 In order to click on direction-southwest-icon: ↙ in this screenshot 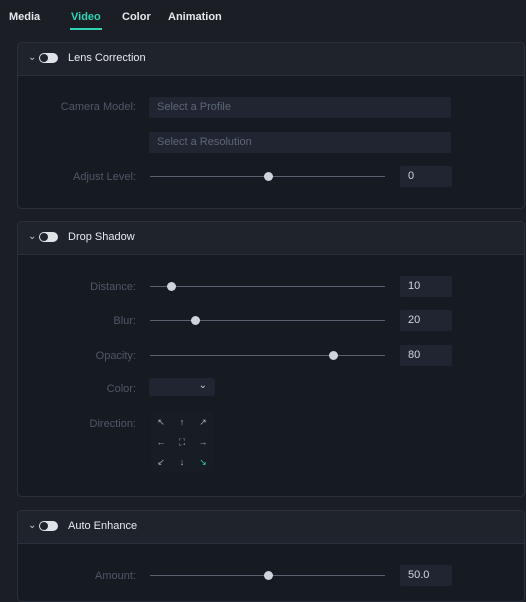, I will do `click(161, 462)`.